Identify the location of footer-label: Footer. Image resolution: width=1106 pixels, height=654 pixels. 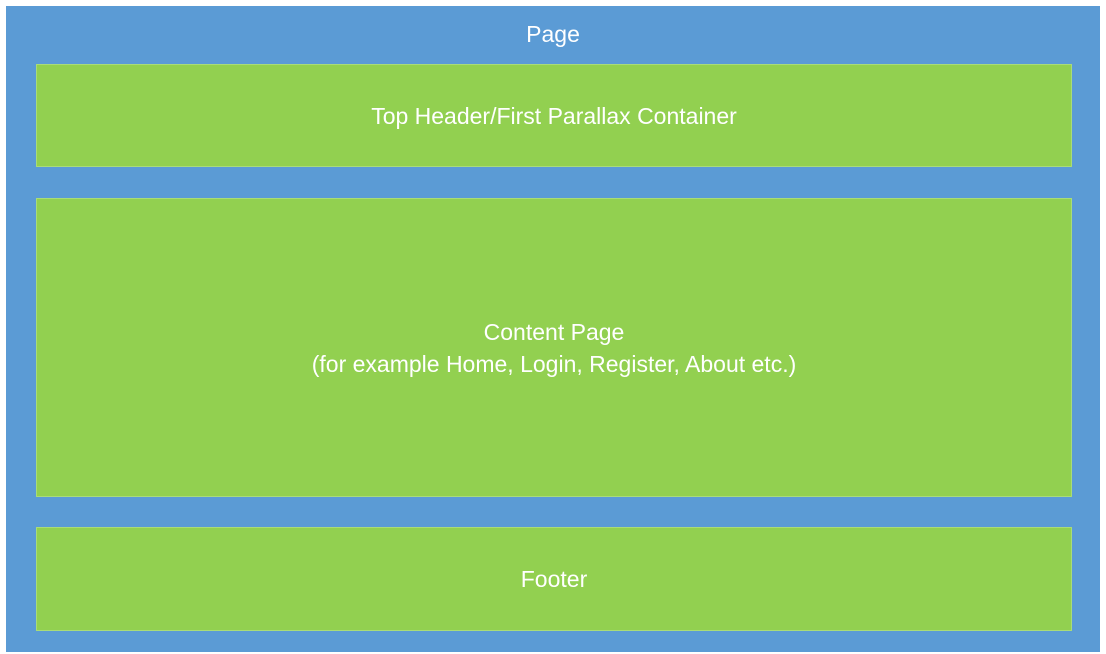
(554, 579).